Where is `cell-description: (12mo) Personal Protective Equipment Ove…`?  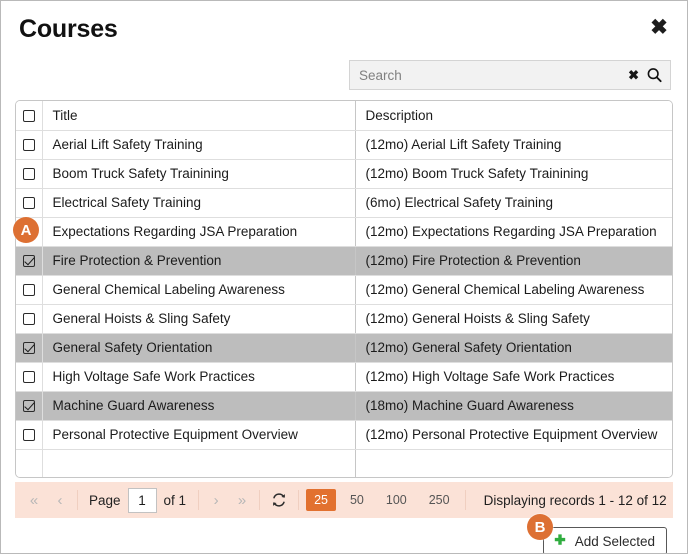 cell-description: (12mo) Personal Protective Equipment Ove… is located at coordinates (513, 435).